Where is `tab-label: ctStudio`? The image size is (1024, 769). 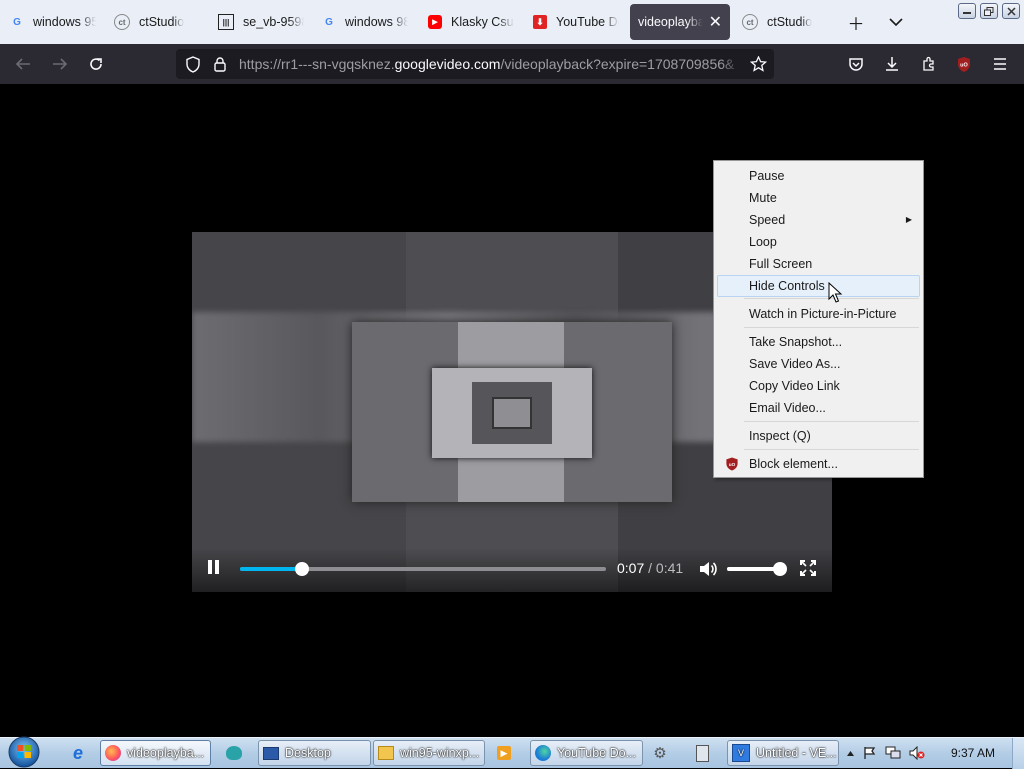 tab-label: ctStudio is located at coordinates (790, 22).